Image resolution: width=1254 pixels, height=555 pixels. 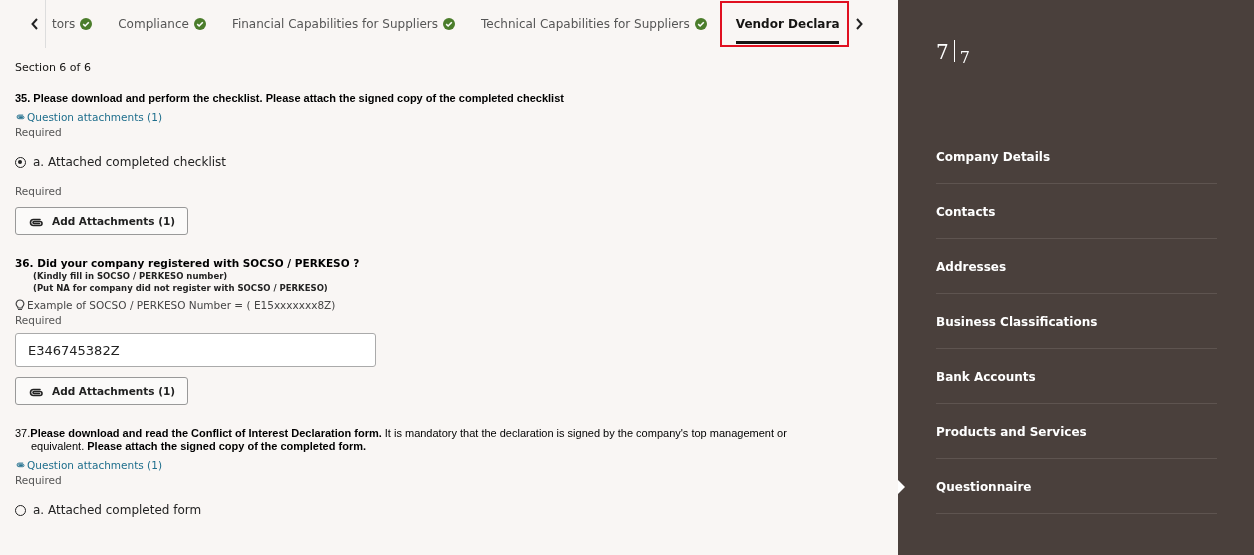 What do you see at coordinates (75, 24) in the screenshot?
I see `tab: tors` at bounding box center [75, 24].